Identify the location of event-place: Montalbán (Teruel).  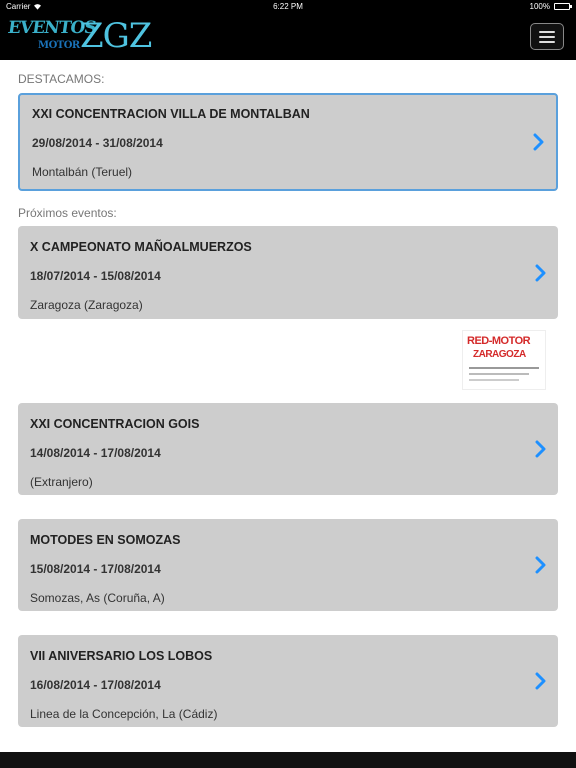
(82, 172).